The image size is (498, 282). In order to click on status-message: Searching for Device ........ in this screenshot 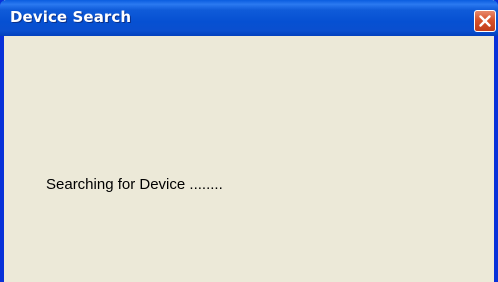, I will do `click(134, 184)`.